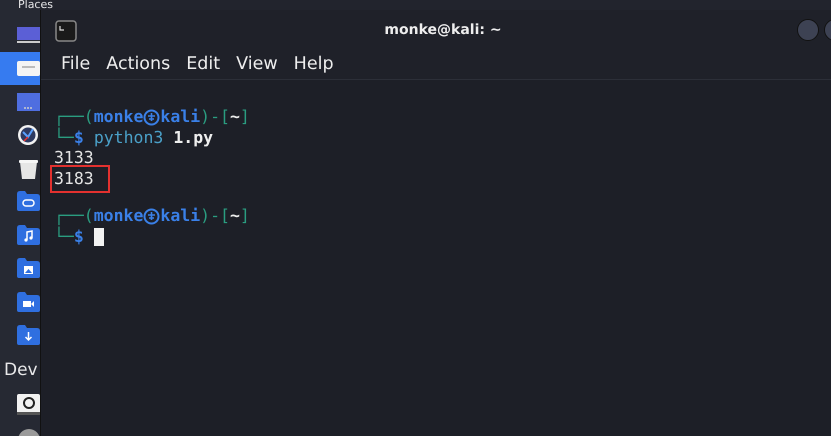 Image resolution: width=831 pixels, height=436 pixels. I want to click on menu-item: Actions, so click(138, 64).